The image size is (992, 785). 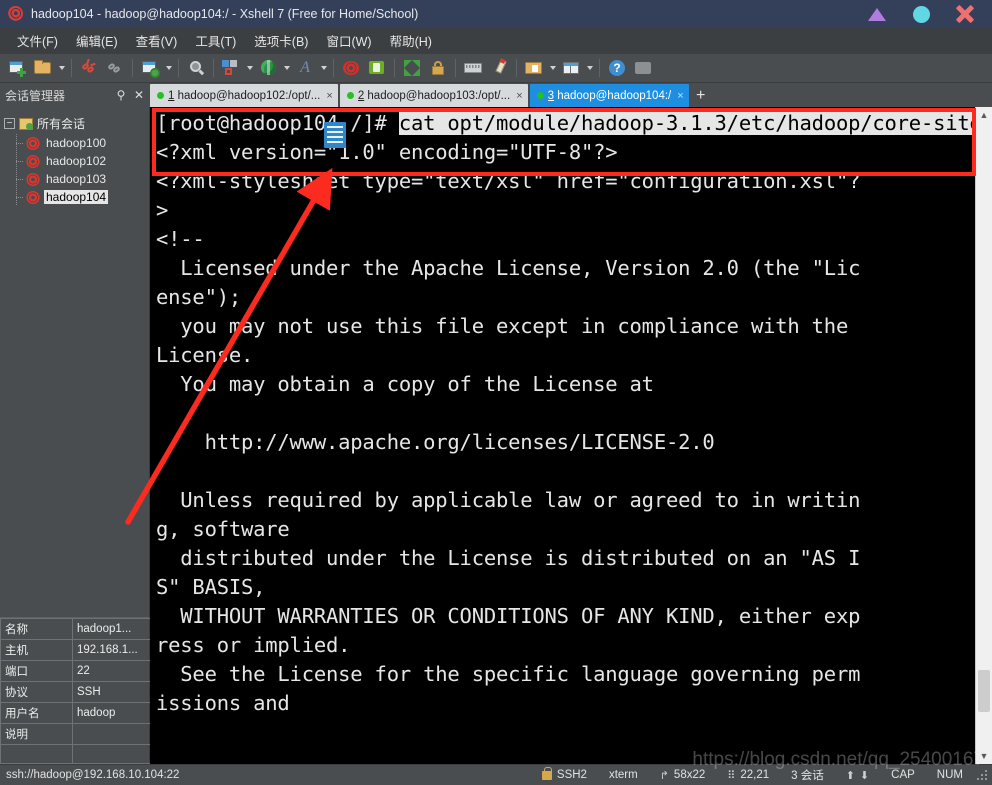 I want to click on terminal-line: <!--, so click(x=180, y=239).